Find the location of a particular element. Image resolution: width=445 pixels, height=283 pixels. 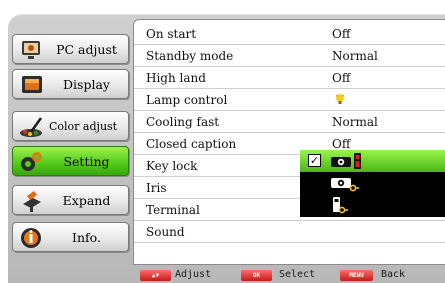

sidebar-item-label: Color adjust is located at coordinates (83, 126).